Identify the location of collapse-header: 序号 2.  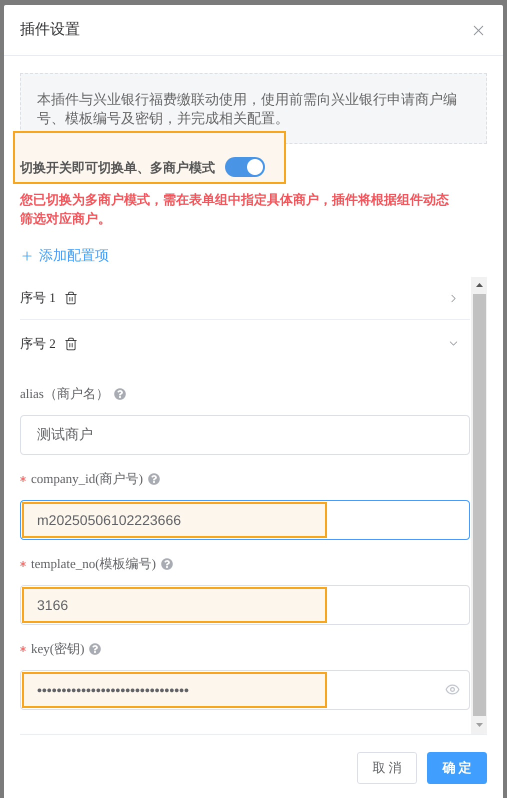
(245, 343).